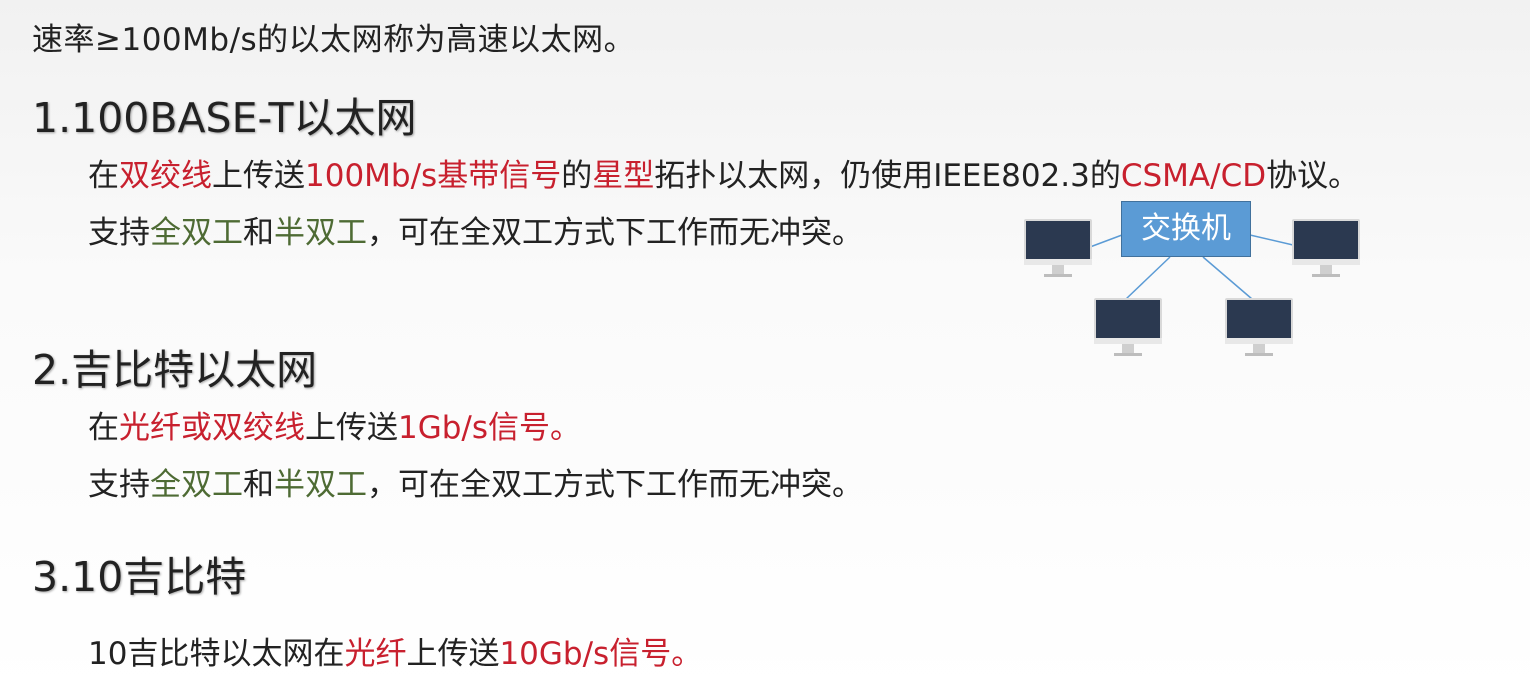 The height and width of the screenshot is (697, 1530). Describe the element at coordinates (585, 654) in the screenshot. I see `highlight-10gb-signal: 10Gb/s信号` at that location.